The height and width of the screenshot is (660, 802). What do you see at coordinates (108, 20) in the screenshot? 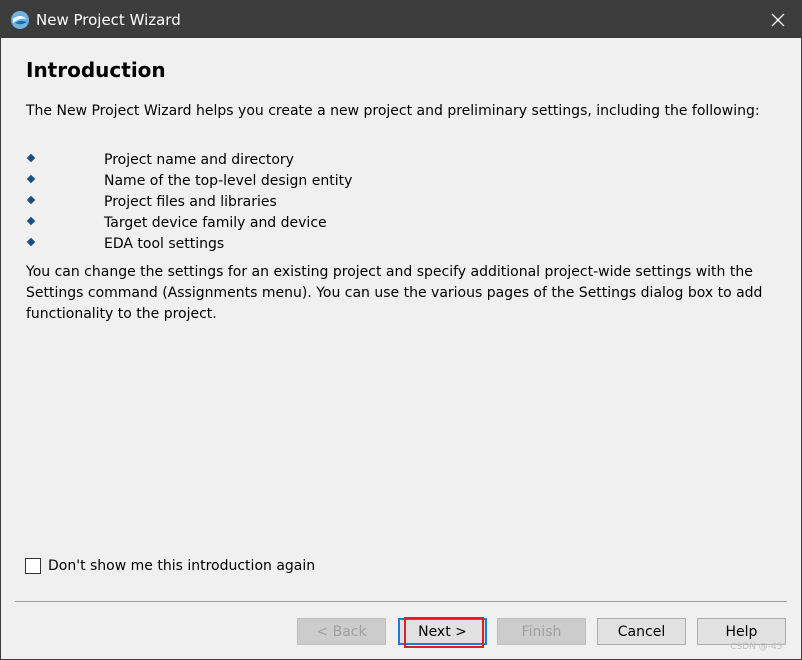
I see `window-title: New Project Wizard` at bounding box center [108, 20].